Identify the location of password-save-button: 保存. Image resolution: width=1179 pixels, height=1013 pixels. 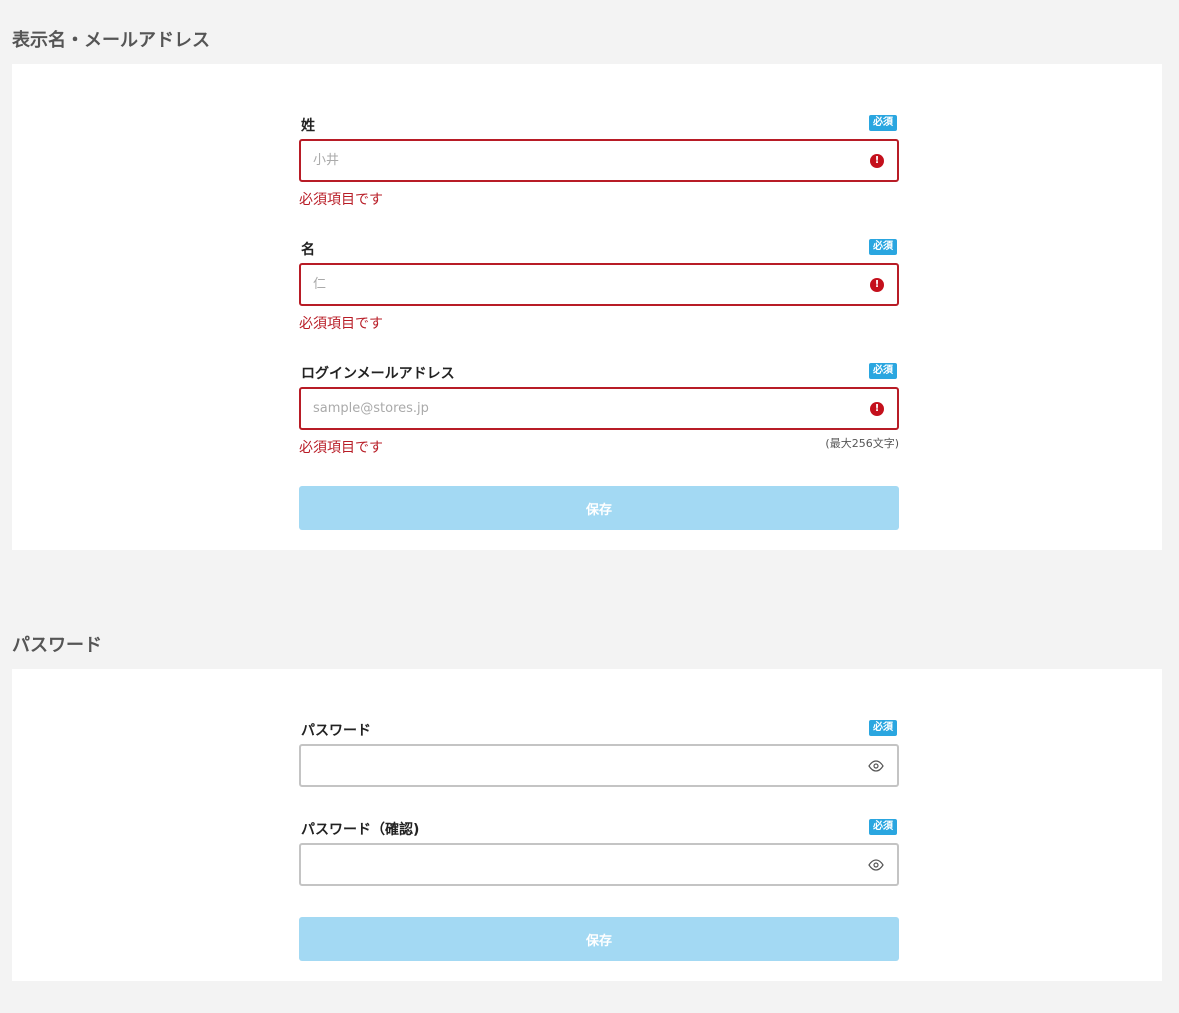
(599, 939).